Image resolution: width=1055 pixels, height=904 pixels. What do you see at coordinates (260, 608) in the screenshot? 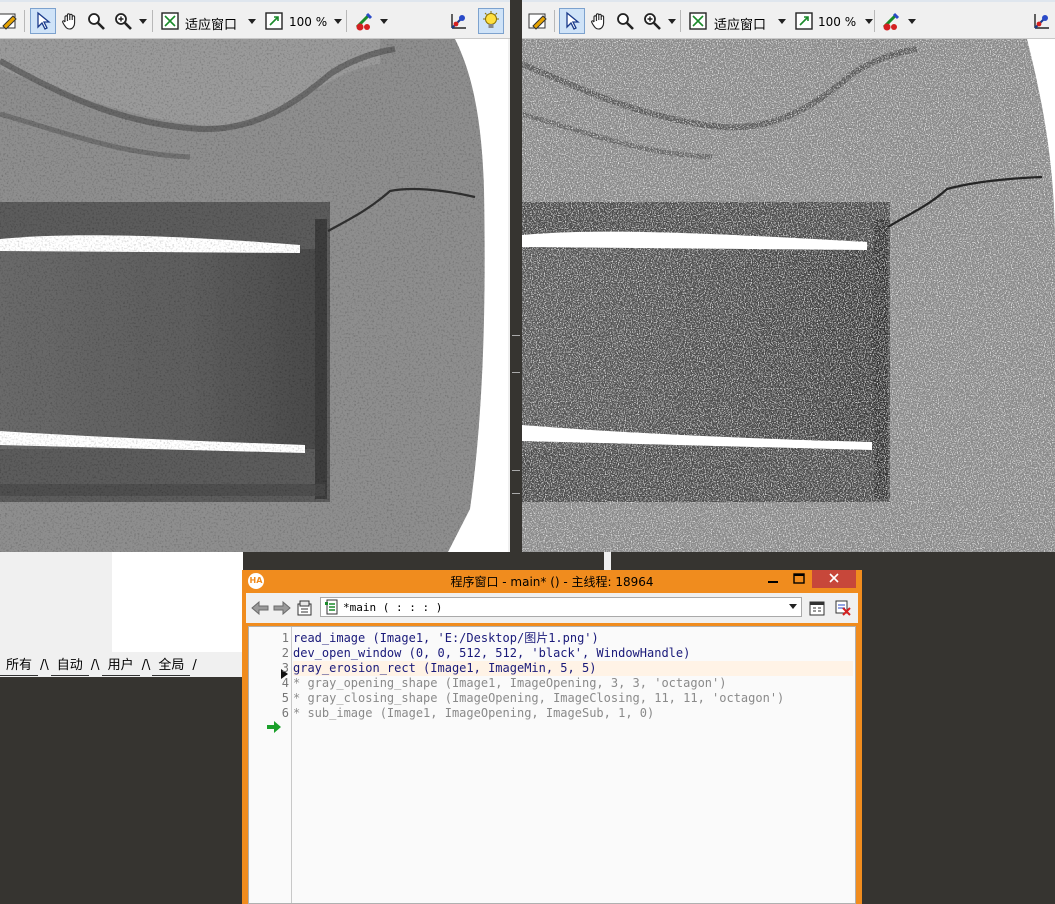
I see `back-arrow-icon` at bounding box center [260, 608].